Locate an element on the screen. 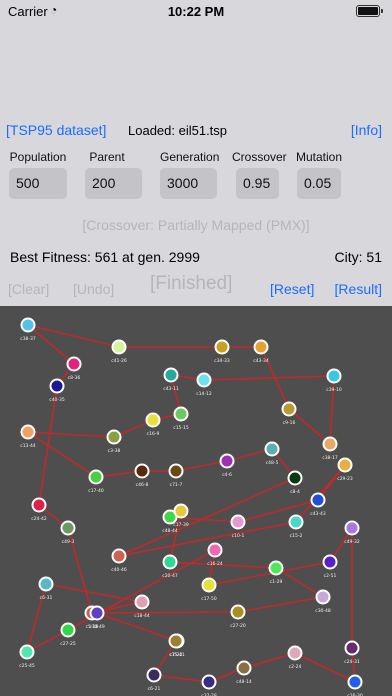 This screenshot has height=696, width=392. result-button: [Result] is located at coordinates (358, 289).